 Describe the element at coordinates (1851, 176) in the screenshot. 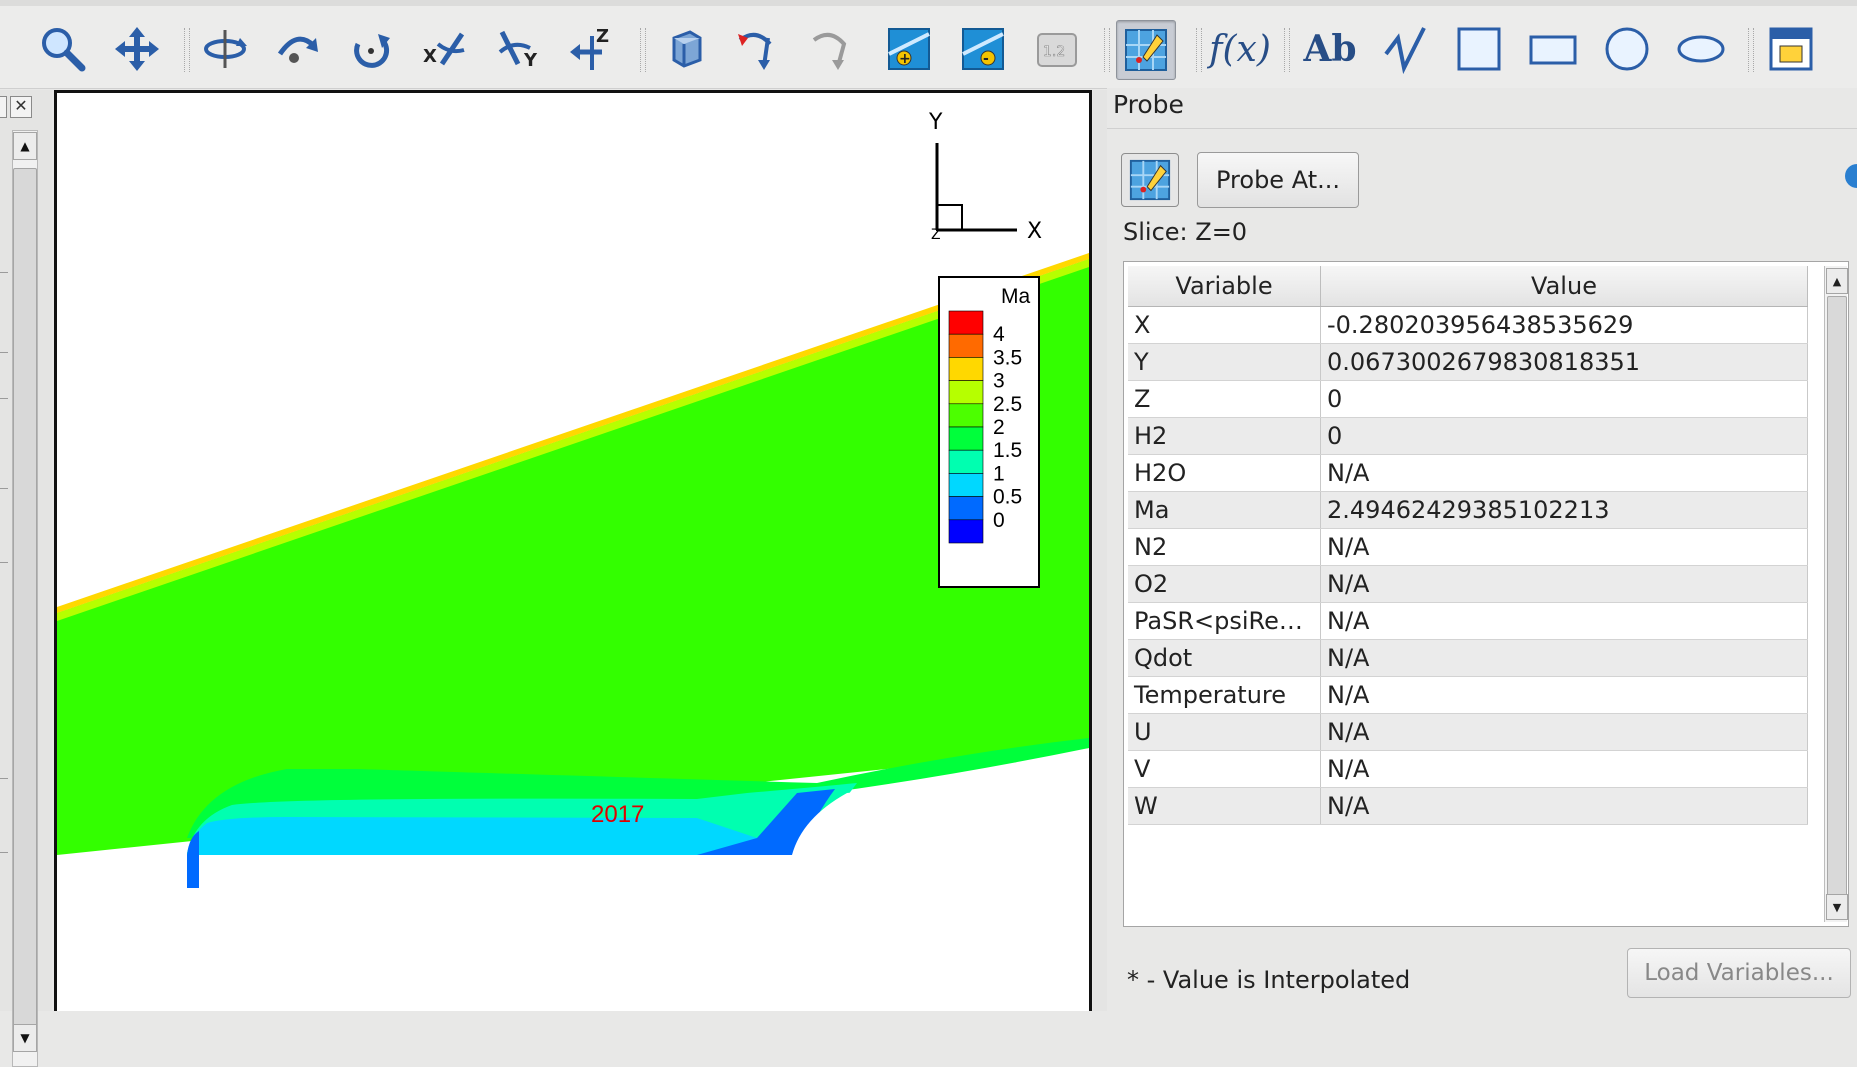

I see `help-icon` at that location.